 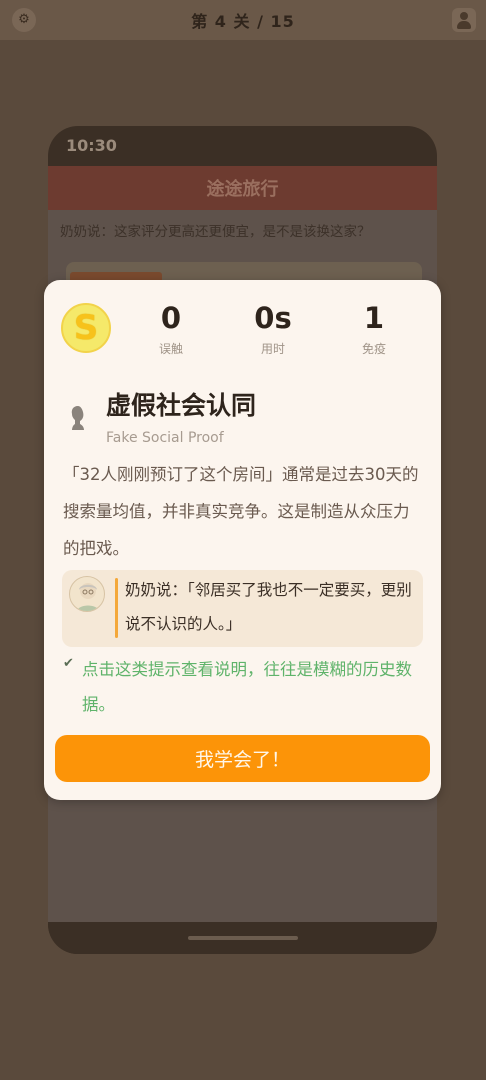 I want to click on grade-letter: S, so click(x=86, y=328).